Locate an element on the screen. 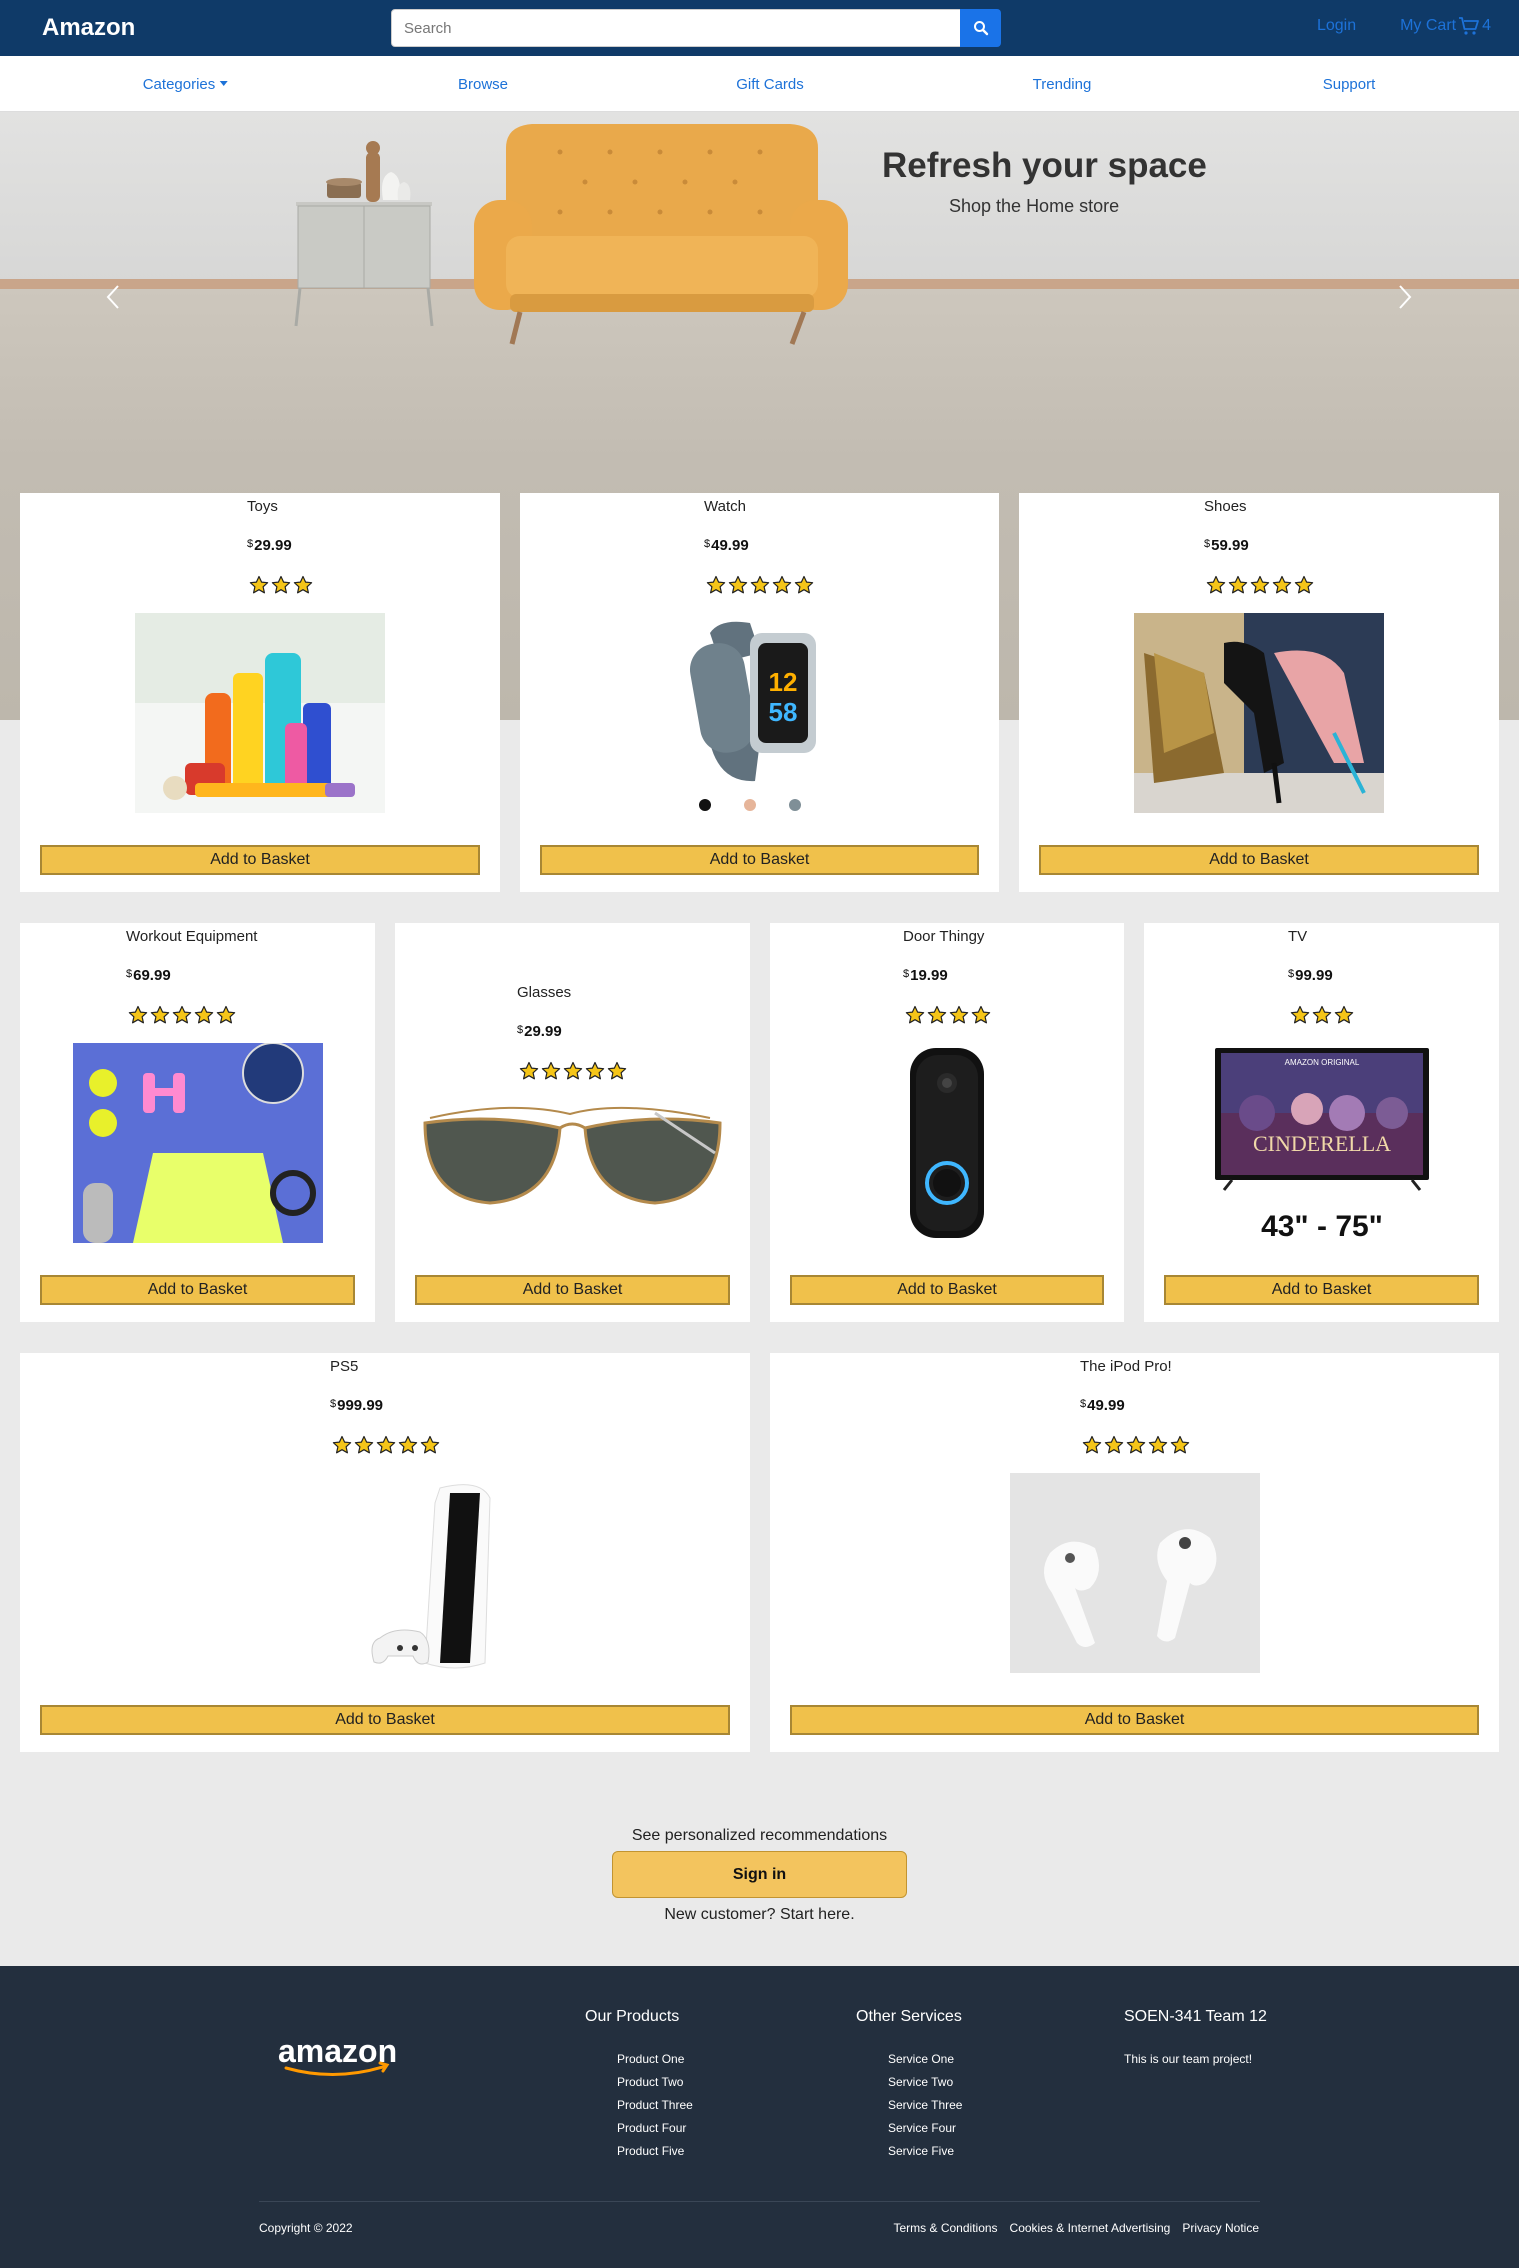 The image size is (1519, 2268). footer-divider is located at coordinates (759, 2201).